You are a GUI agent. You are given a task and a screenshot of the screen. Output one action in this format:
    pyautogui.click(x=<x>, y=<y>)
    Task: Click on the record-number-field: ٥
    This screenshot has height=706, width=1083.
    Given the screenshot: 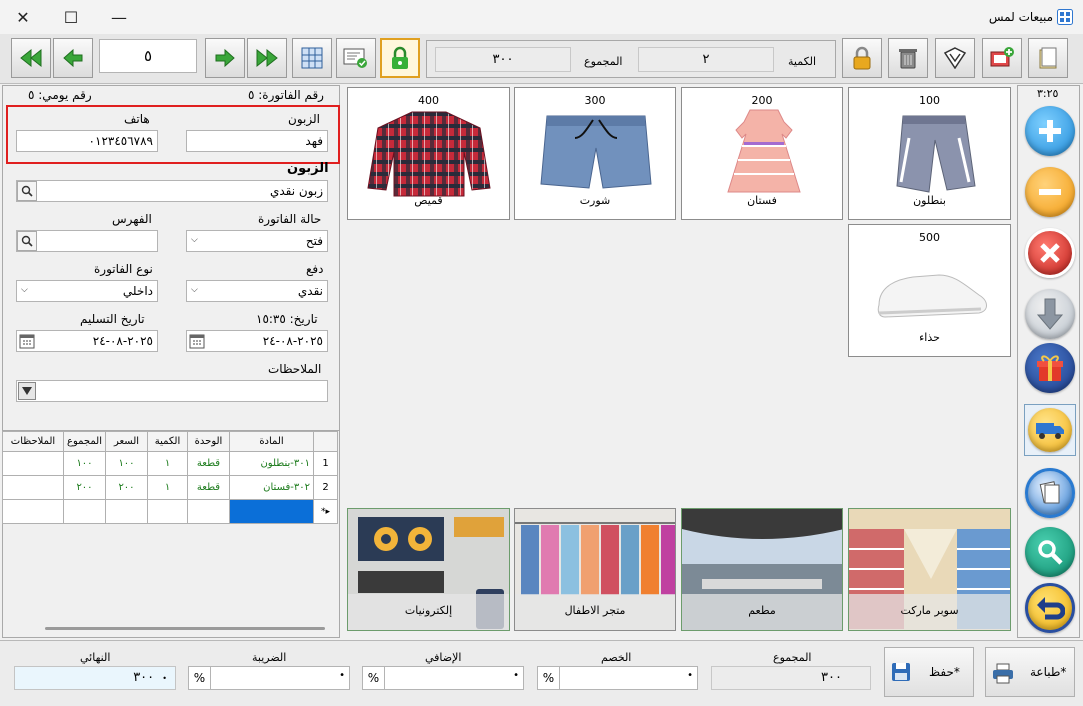 What is the action you would take?
    pyautogui.click(x=148, y=56)
    